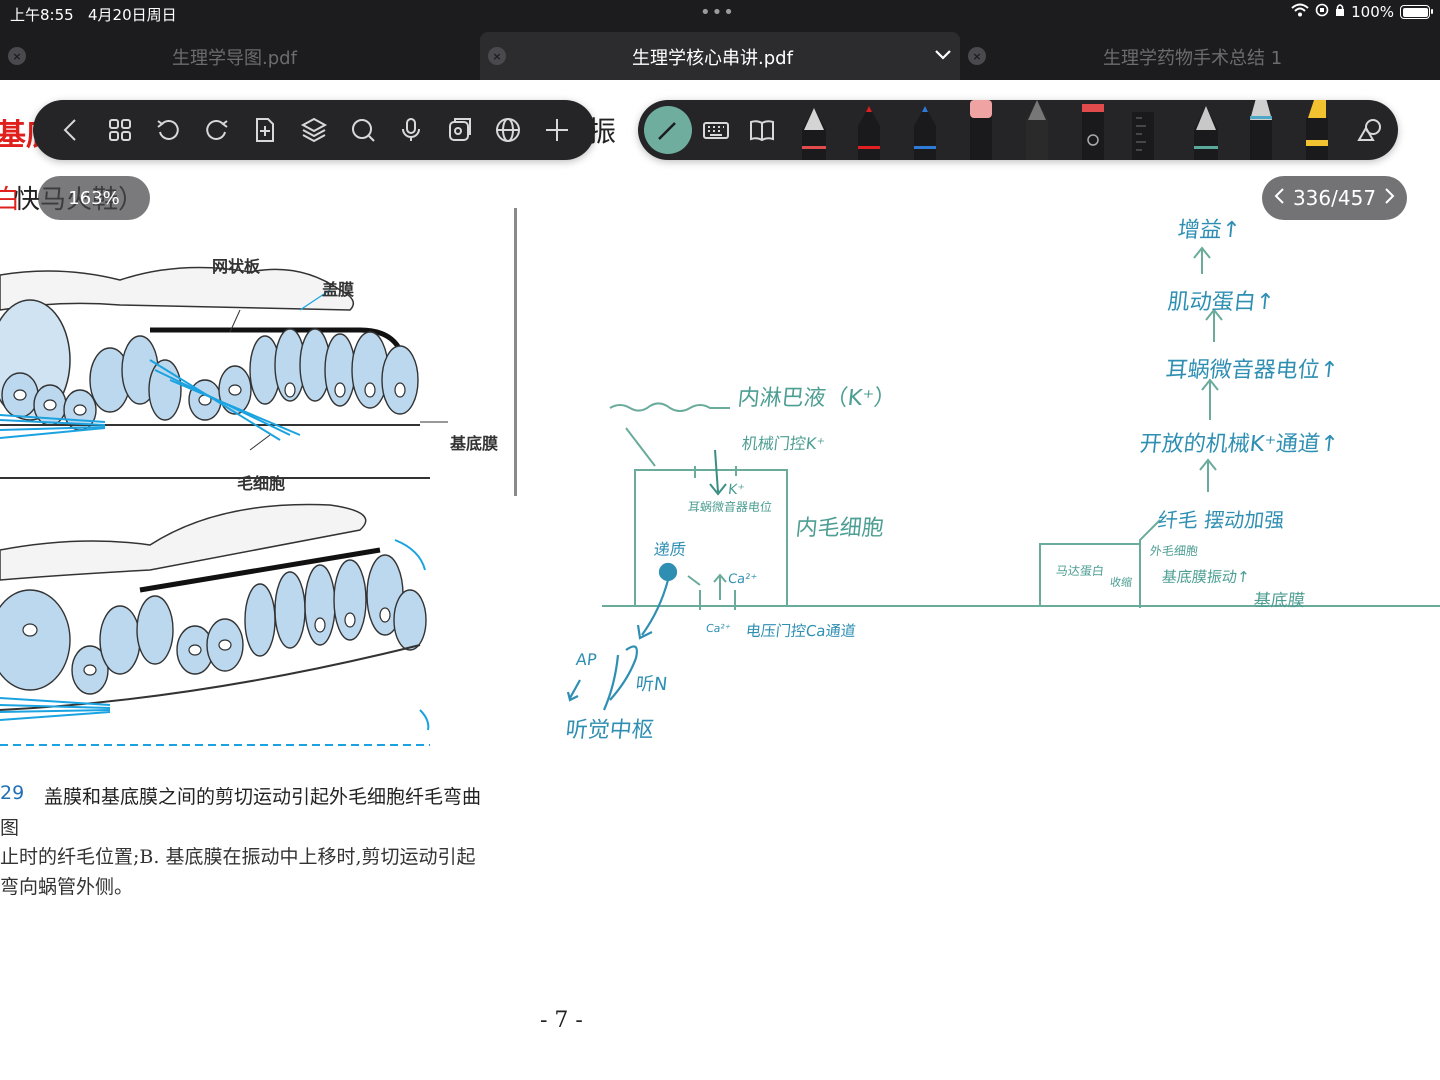  I want to click on tab-title: 生理学药物手术总结 1, so click(1193, 58).